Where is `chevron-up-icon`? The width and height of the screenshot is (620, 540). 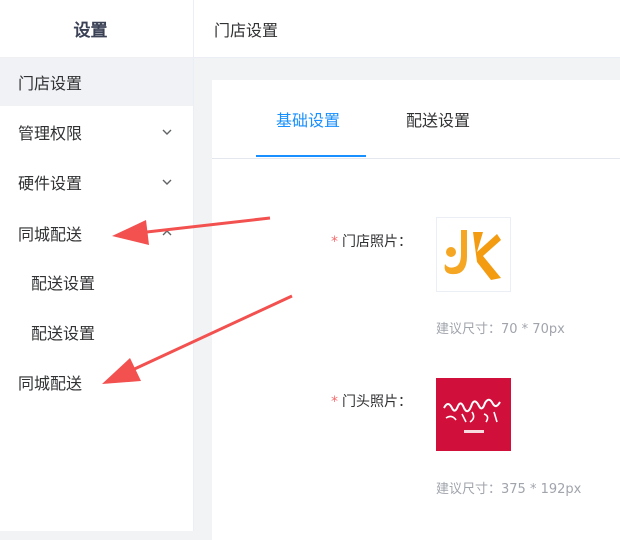
chevron-up-icon is located at coordinates (167, 233).